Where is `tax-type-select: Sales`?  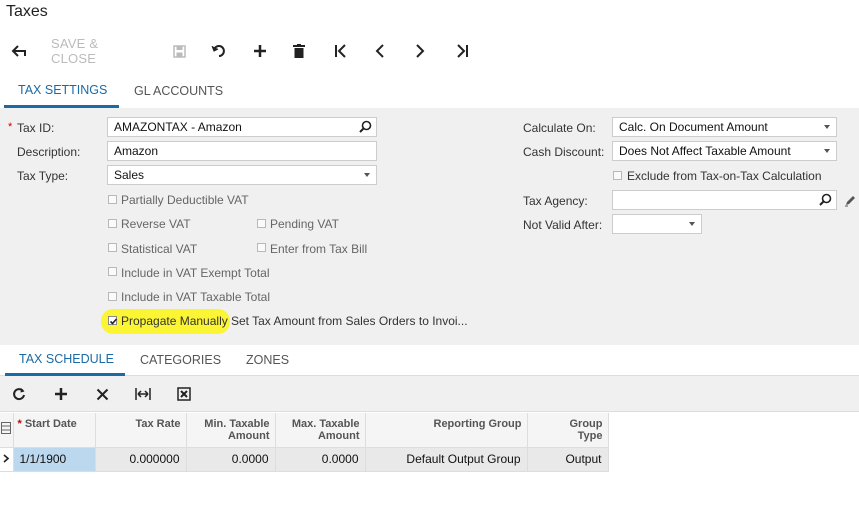 tax-type-select: Sales is located at coordinates (242, 175).